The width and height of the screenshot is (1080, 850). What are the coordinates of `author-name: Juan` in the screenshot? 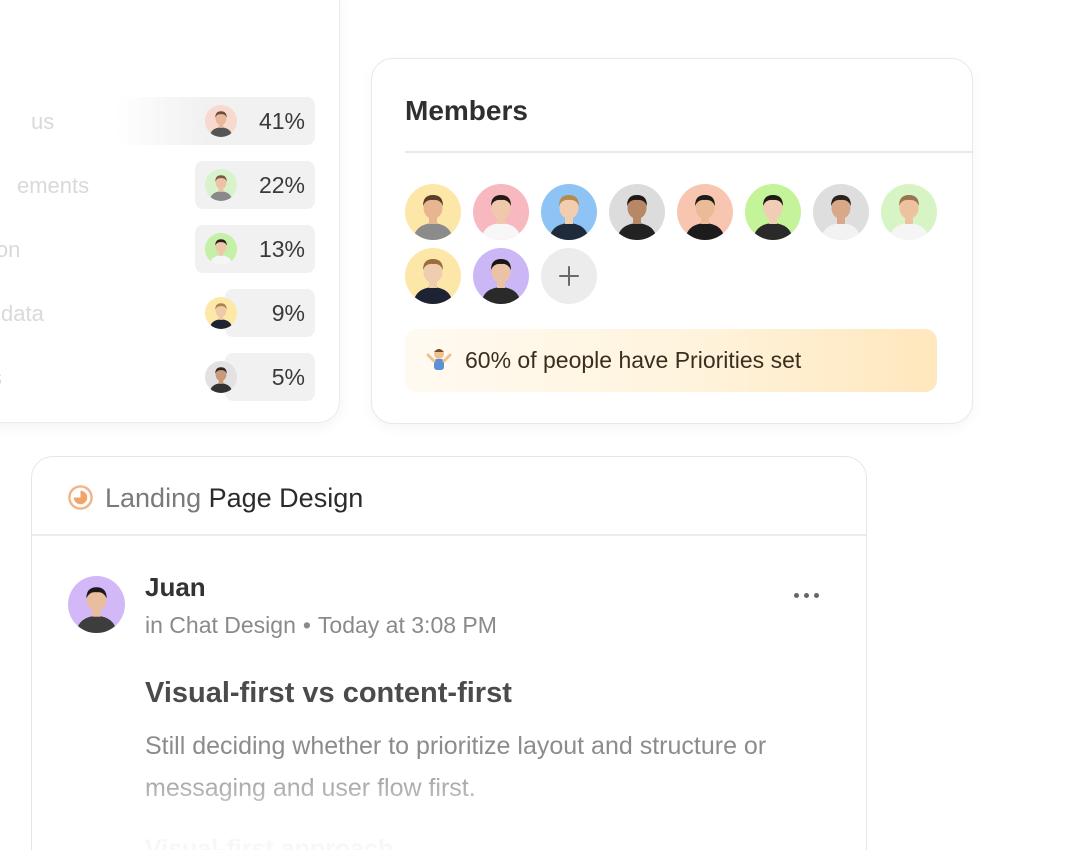 It's located at (175, 587).